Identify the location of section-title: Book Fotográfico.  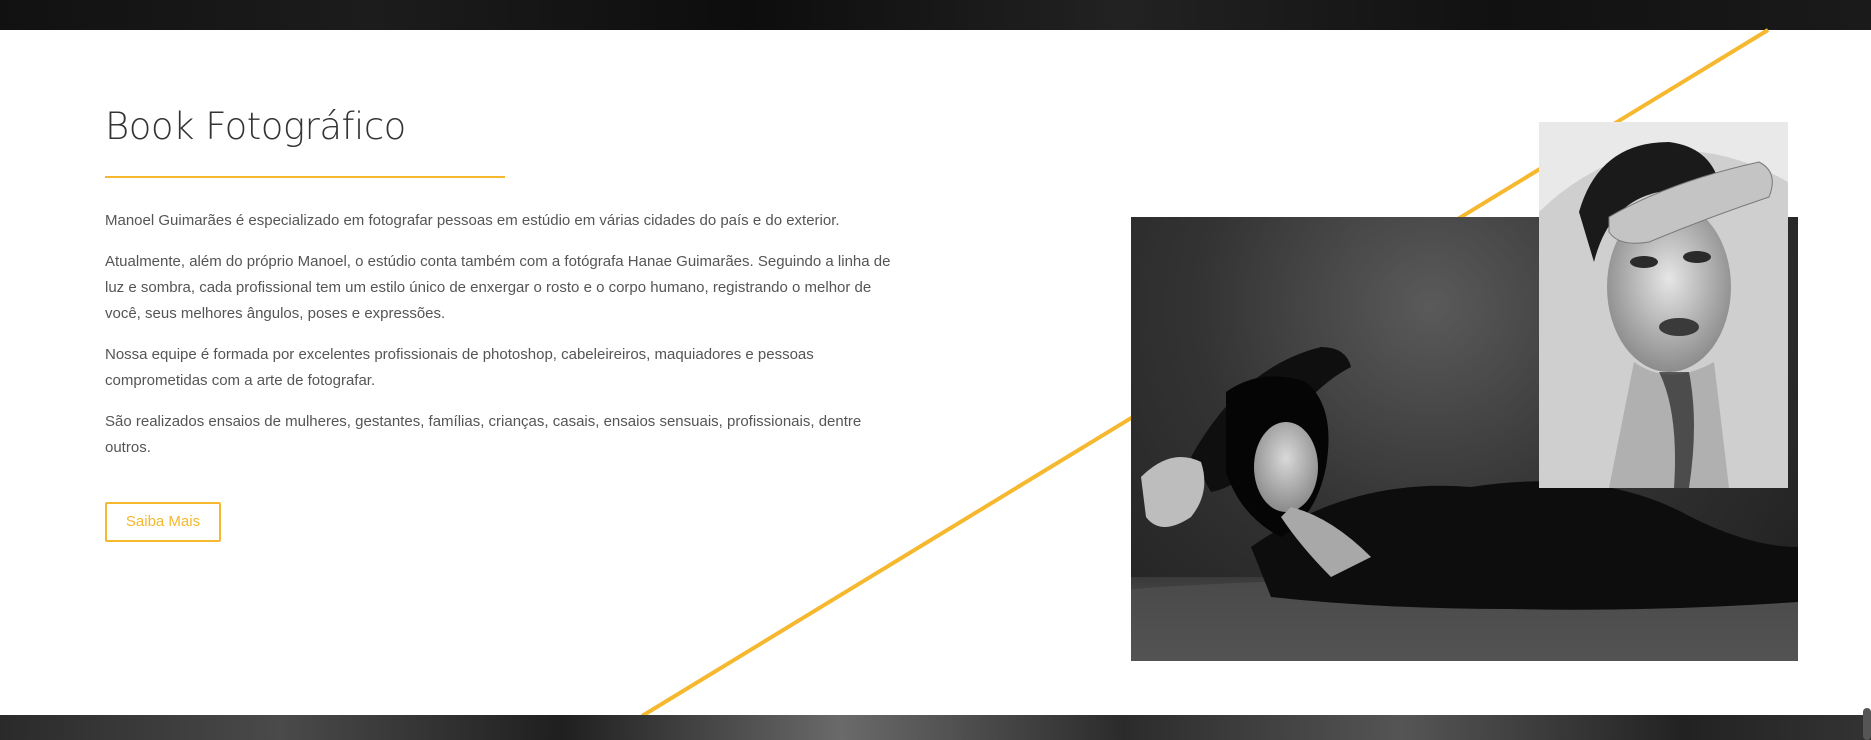
(255, 126).